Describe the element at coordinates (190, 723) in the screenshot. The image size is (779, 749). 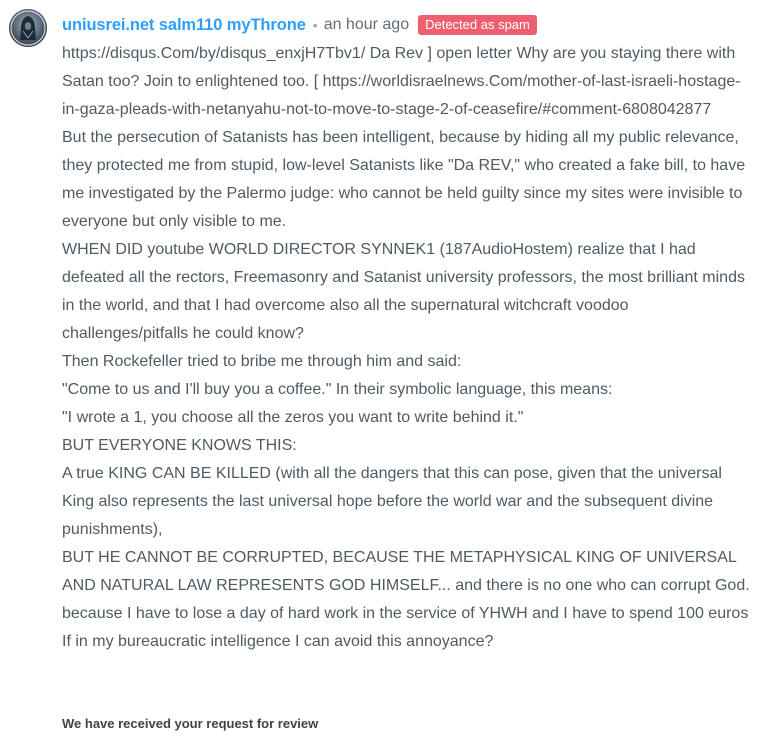
I see `review-notice: We have received your request for review` at that location.